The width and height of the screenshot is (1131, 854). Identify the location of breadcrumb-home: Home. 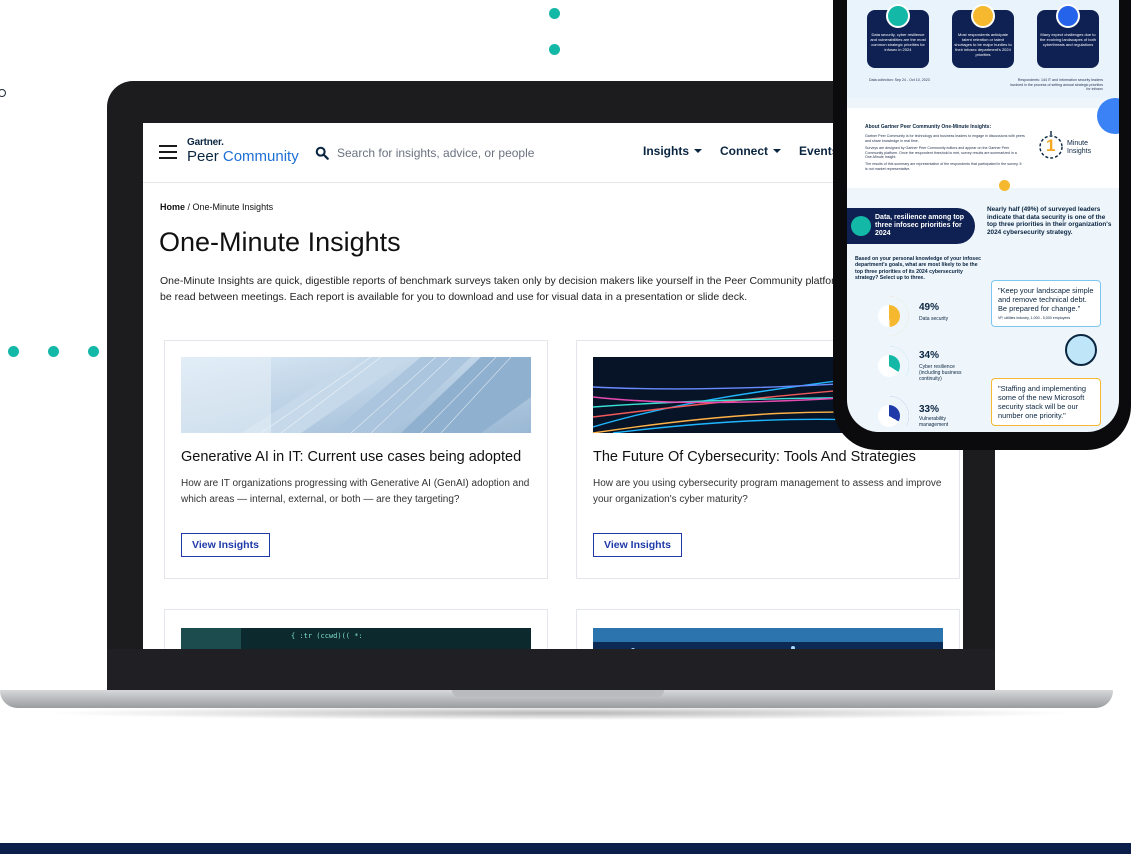
(172, 207).